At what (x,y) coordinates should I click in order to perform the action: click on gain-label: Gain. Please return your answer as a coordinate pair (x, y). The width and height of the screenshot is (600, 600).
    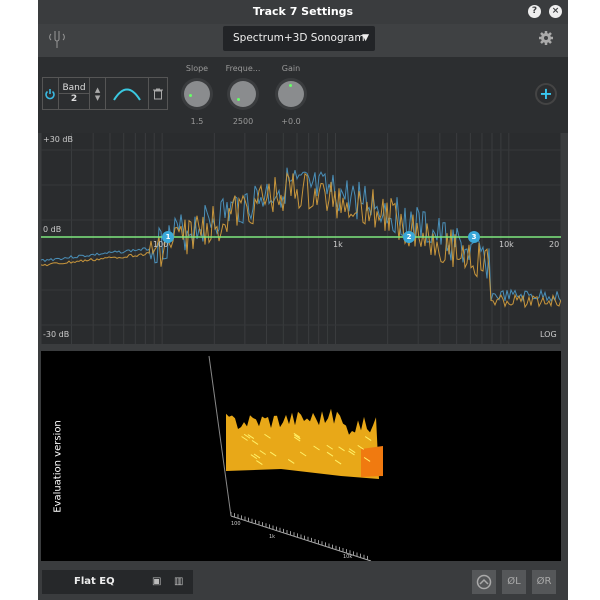
    Looking at the image, I should click on (291, 68).